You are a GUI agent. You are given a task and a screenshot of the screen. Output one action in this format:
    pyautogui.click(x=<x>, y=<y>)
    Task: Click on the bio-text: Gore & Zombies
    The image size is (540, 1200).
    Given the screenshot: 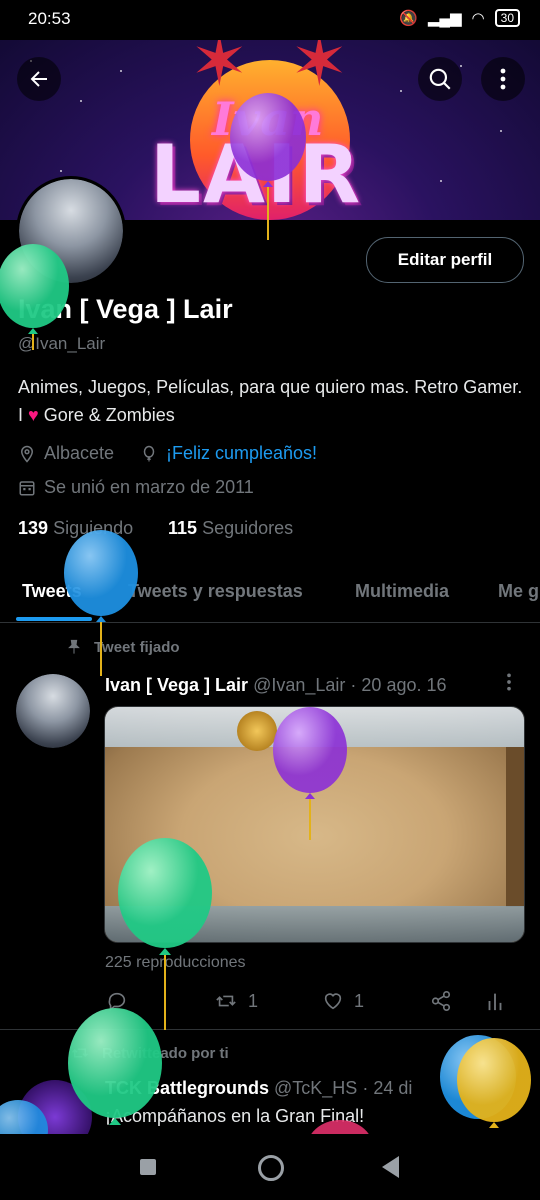 What is the action you would take?
    pyautogui.click(x=106, y=415)
    